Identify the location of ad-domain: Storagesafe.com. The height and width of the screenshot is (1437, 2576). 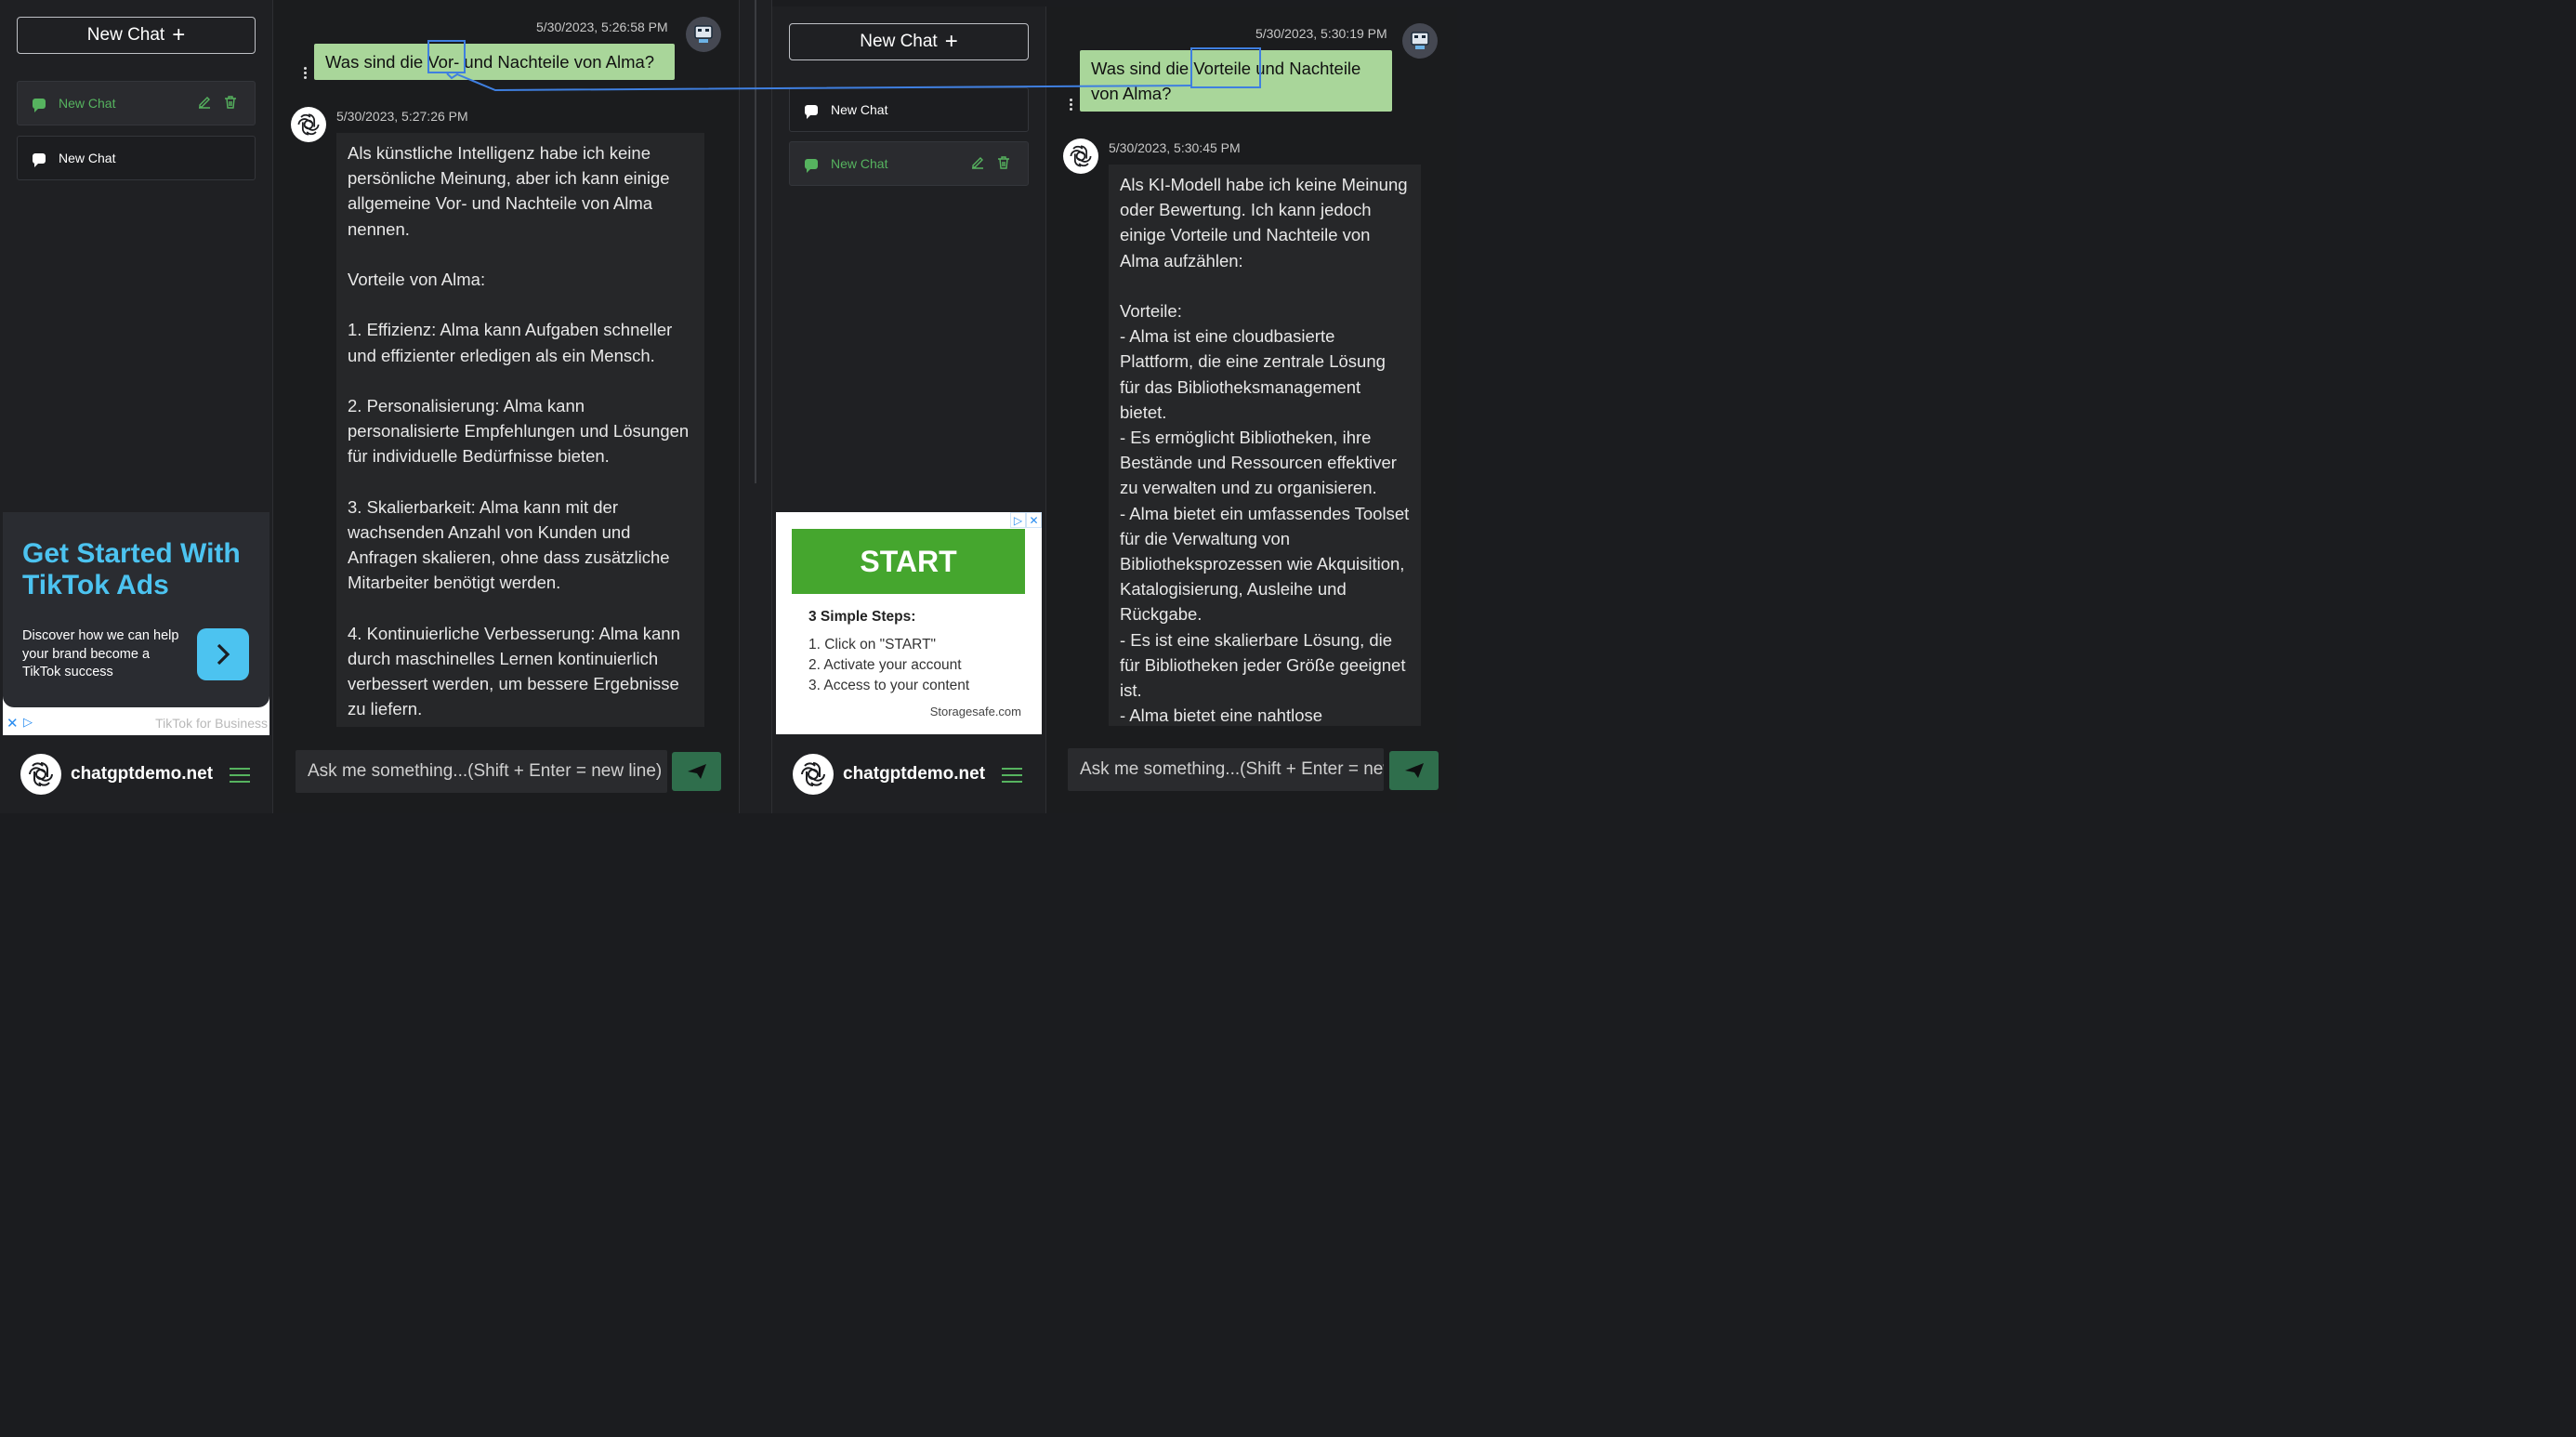
(975, 711).